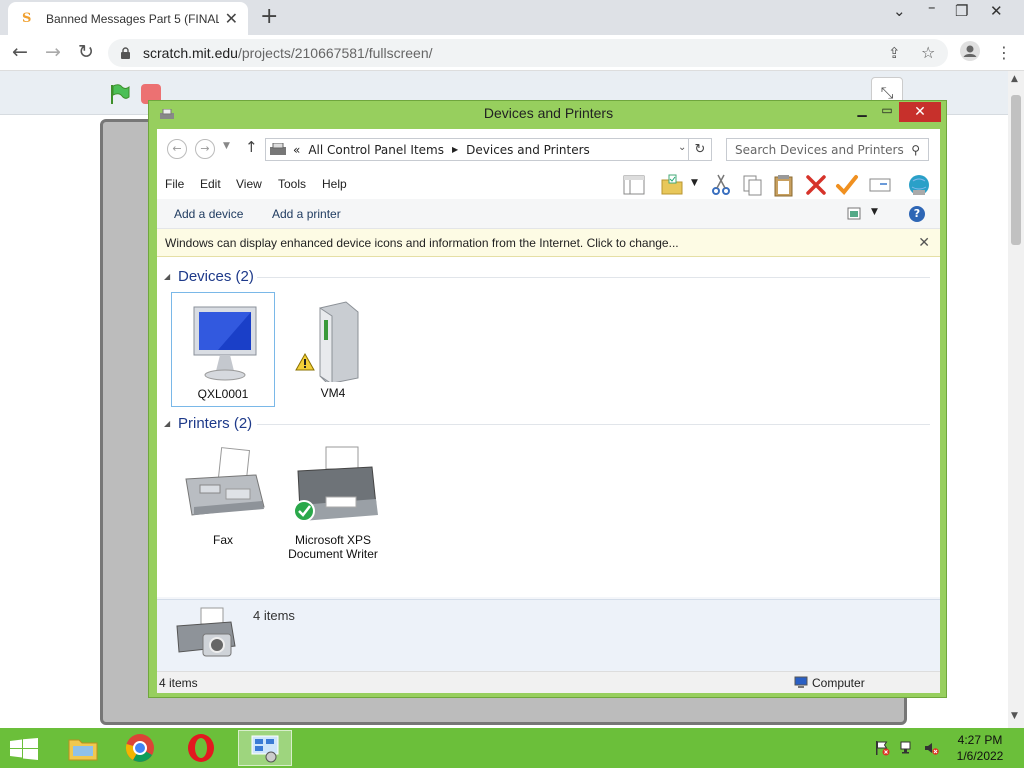  What do you see at coordinates (208, 214) in the screenshot?
I see `add-device-button: Add a device` at bounding box center [208, 214].